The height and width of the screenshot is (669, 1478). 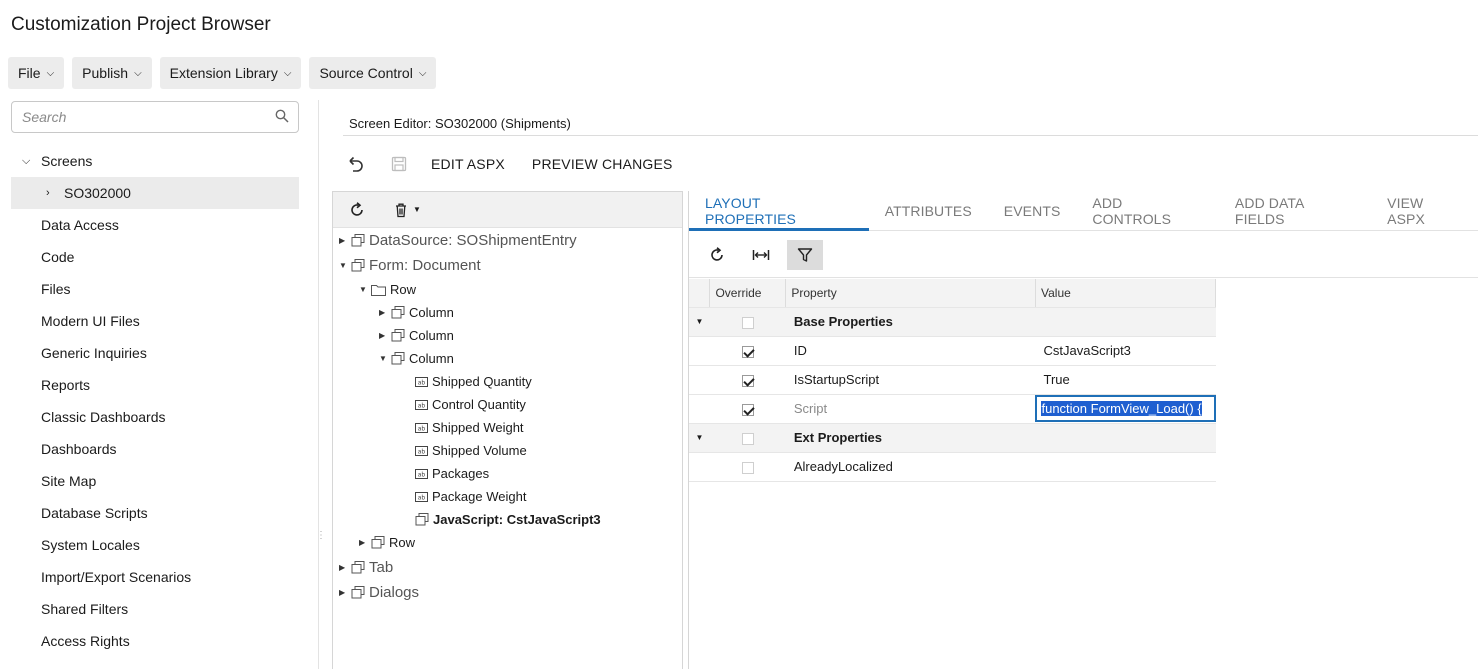 I want to click on table-row: IsStartupScript True, so click(x=952, y=380).